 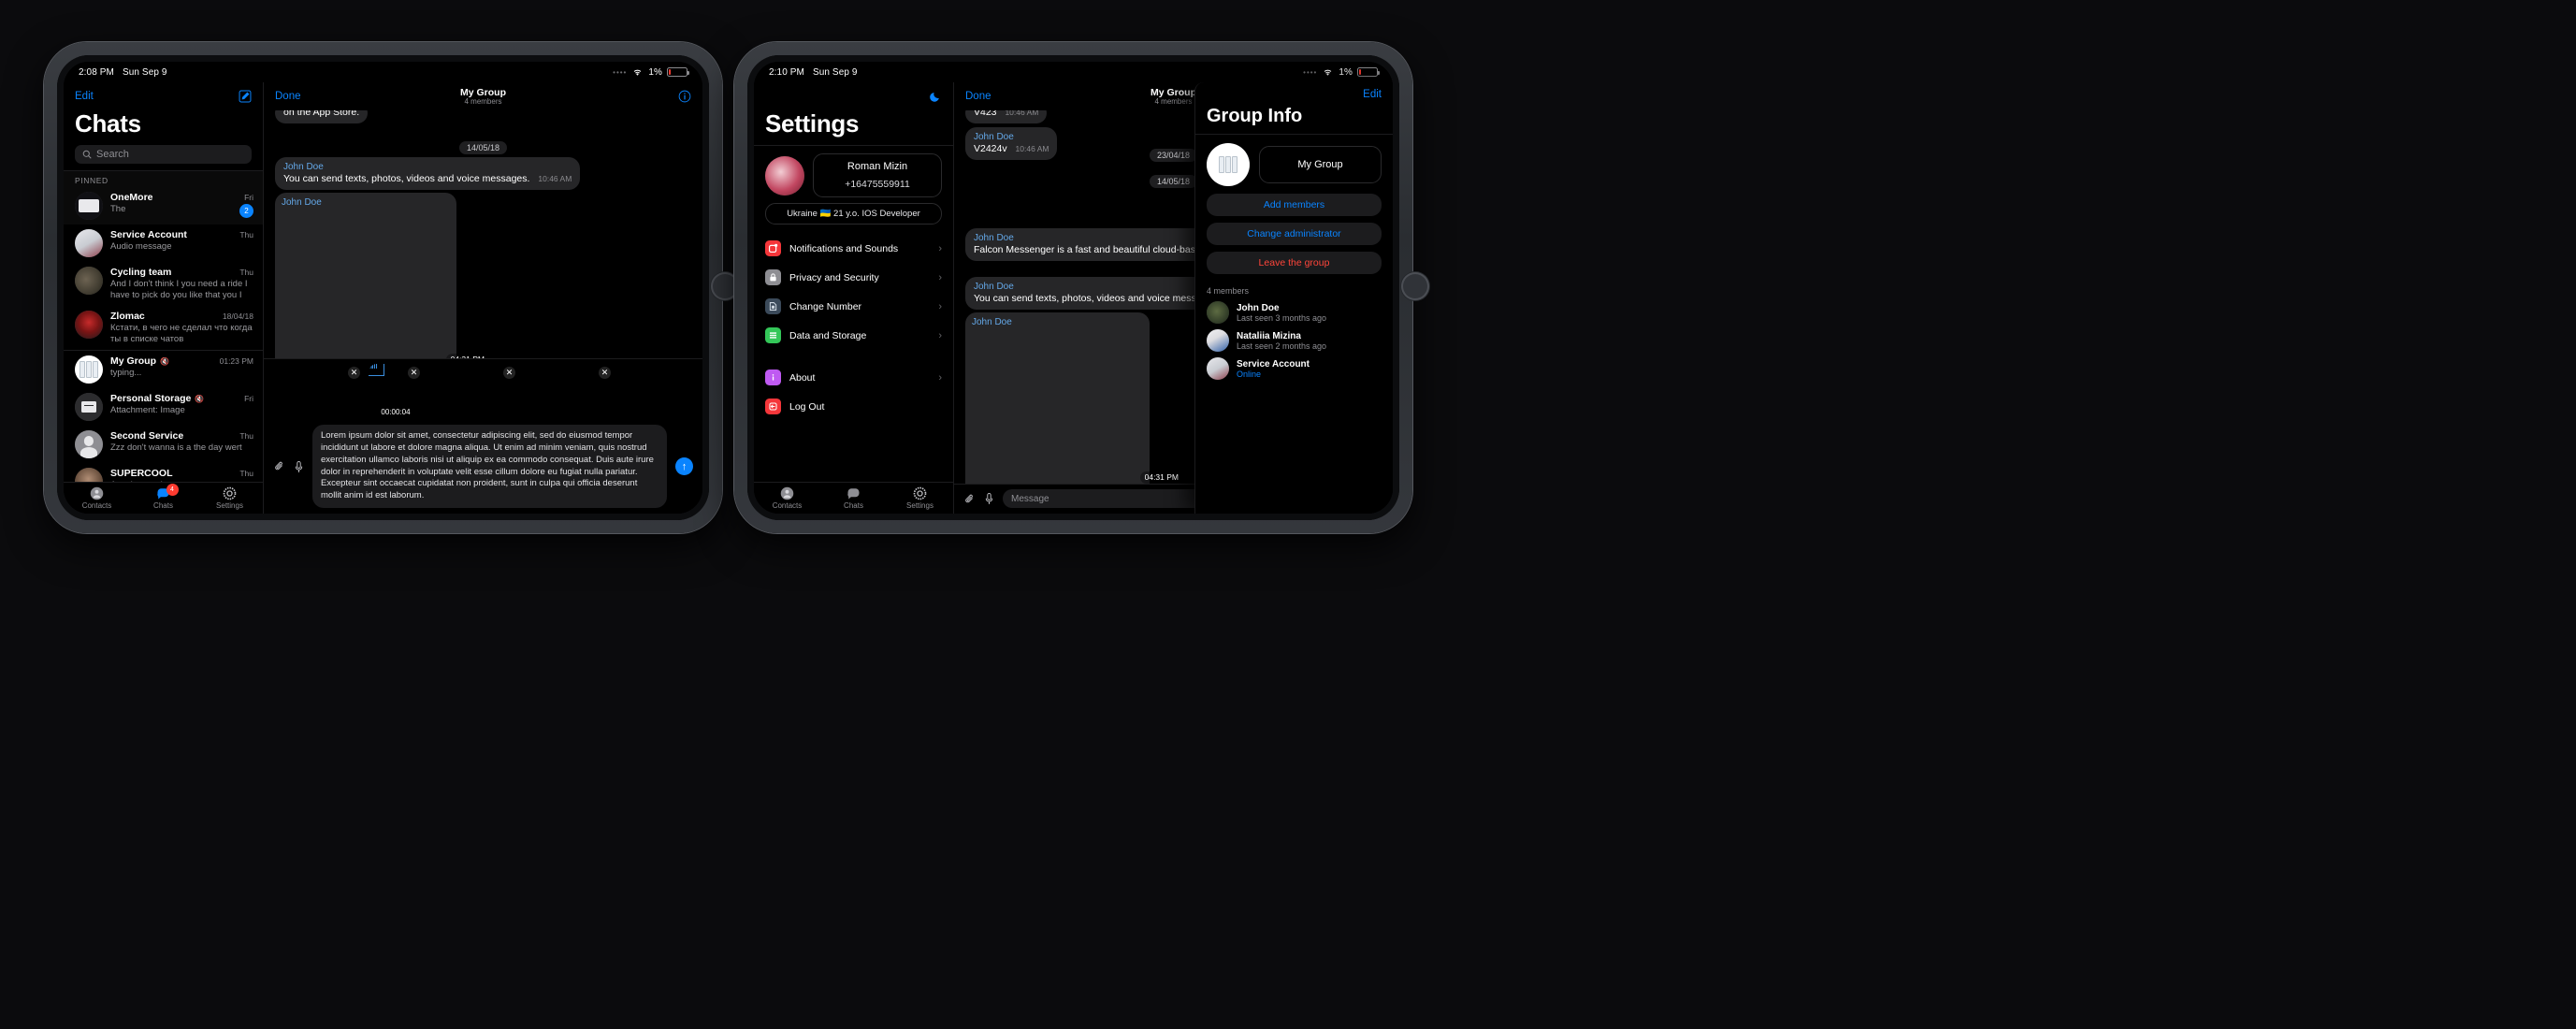 I want to click on mute-icon: 🔇, so click(x=200, y=399).